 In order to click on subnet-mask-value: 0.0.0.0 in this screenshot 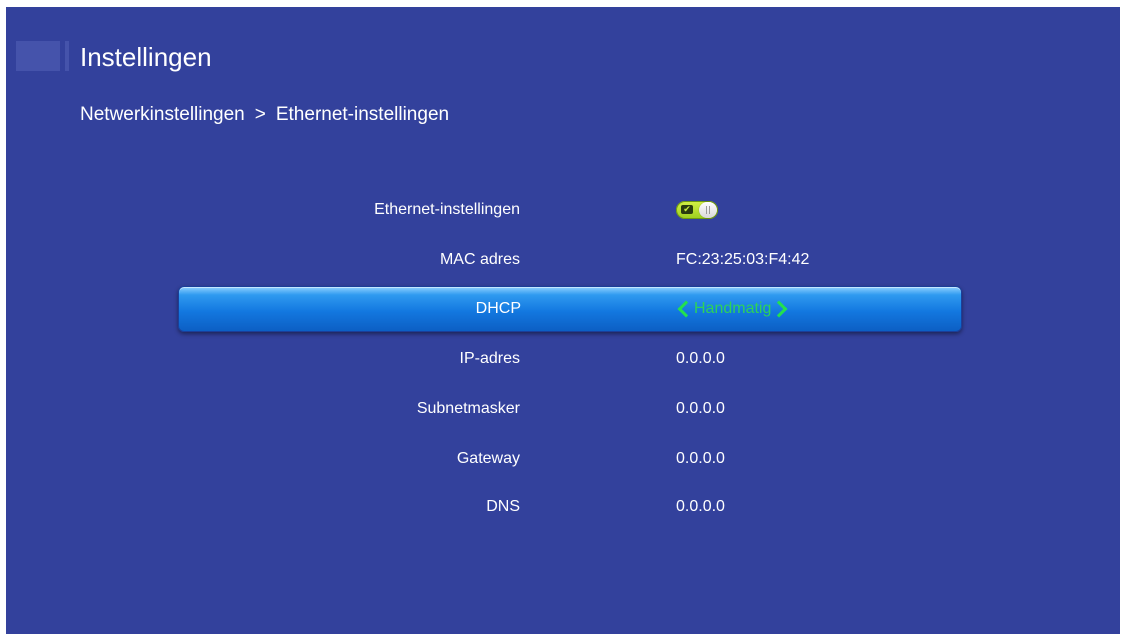, I will do `click(700, 408)`.